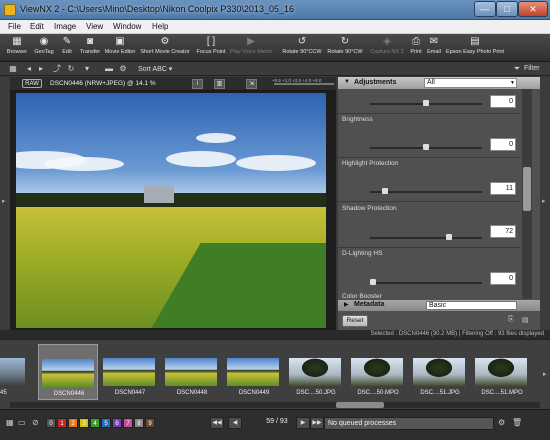 The image size is (550, 440). What do you see at coordinates (211, 48) in the screenshot?
I see `focus-point-button: [ ] Focus Point` at bounding box center [211, 48].